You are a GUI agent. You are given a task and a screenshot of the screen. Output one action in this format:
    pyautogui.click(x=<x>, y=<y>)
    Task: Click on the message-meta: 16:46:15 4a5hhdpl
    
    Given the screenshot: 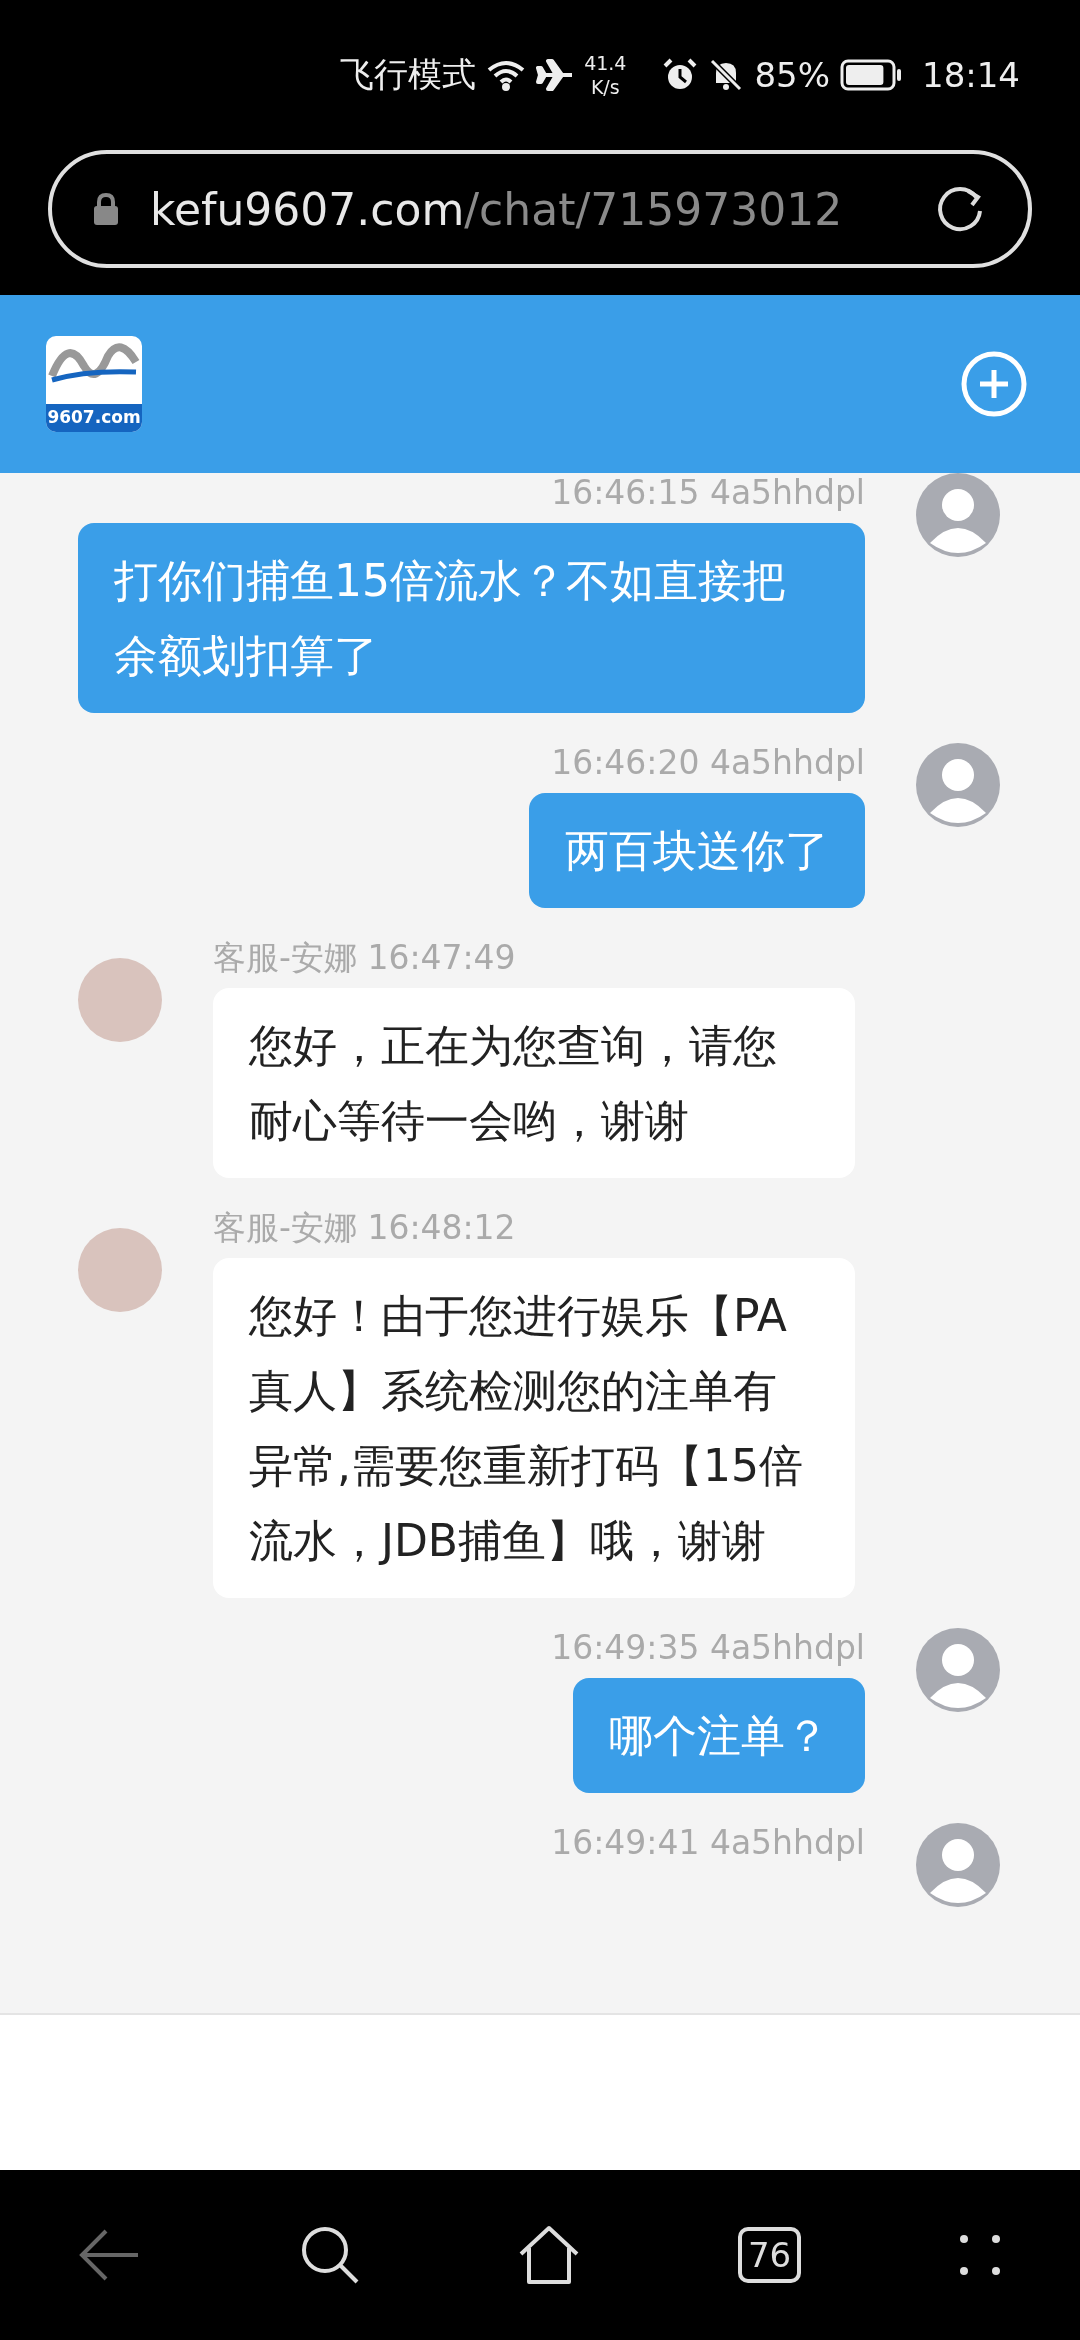 What is the action you would take?
    pyautogui.click(x=708, y=493)
    